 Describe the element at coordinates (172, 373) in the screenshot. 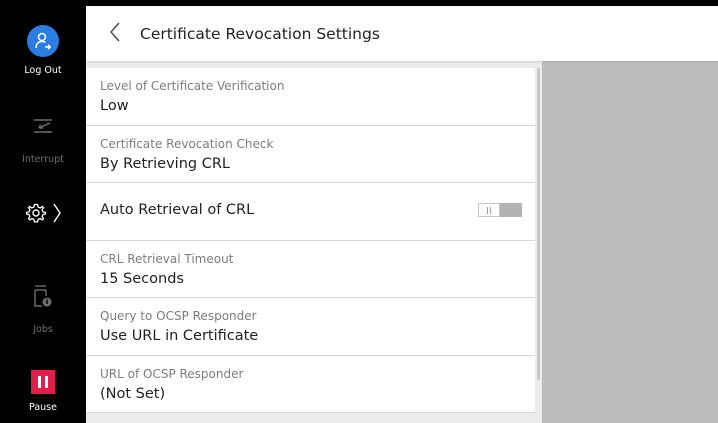

I see `setting-title: URL of OCSP Responder` at that location.